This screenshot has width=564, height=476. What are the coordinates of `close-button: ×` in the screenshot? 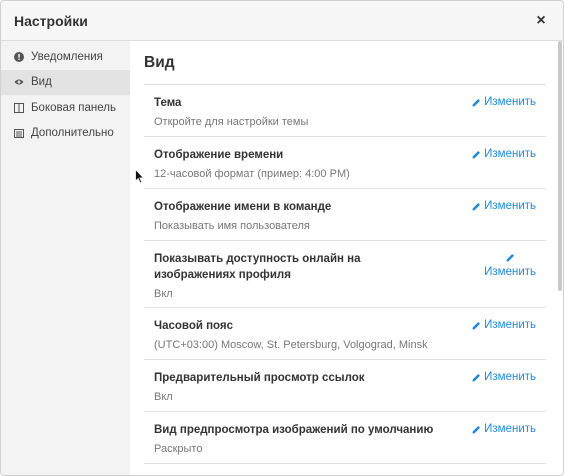 It's located at (541, 21).